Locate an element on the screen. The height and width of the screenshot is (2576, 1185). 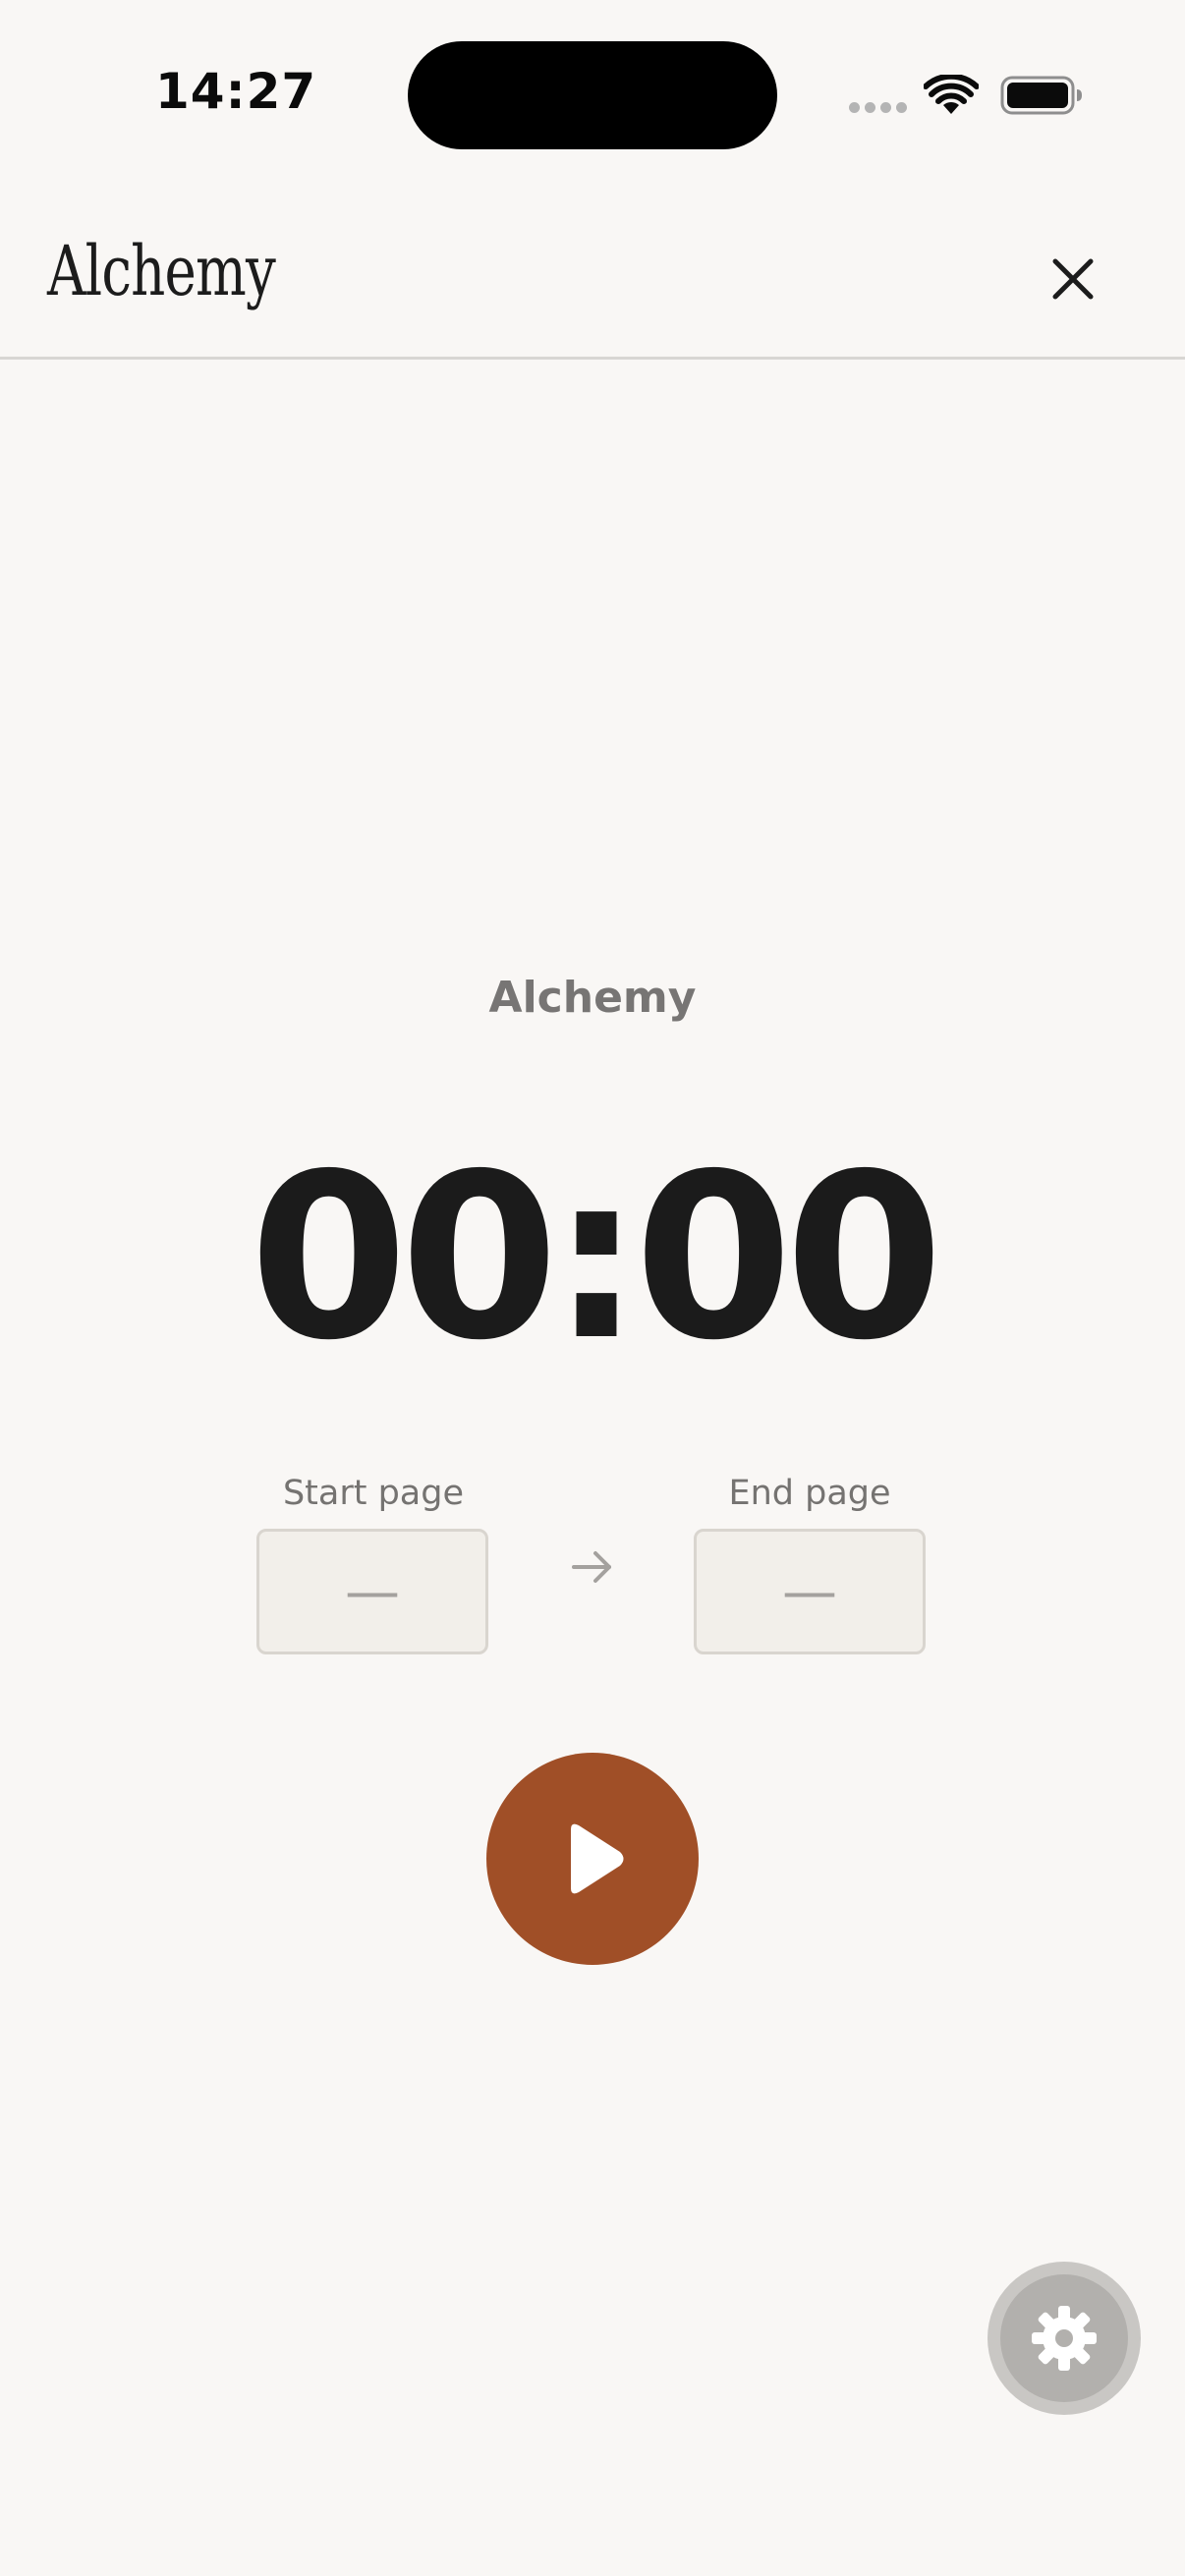
wifi-icon is located at coordinates (952, 94).